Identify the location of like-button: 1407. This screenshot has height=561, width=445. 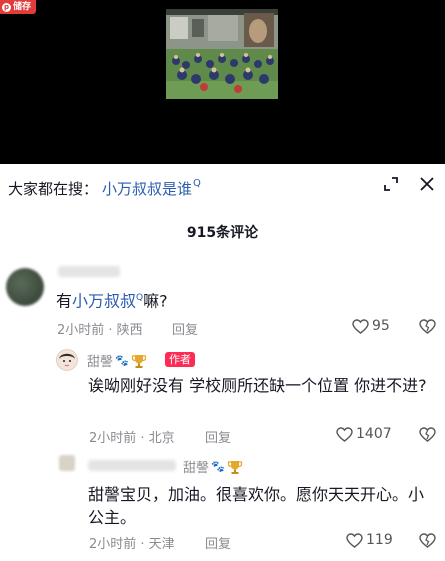
(364, 434).